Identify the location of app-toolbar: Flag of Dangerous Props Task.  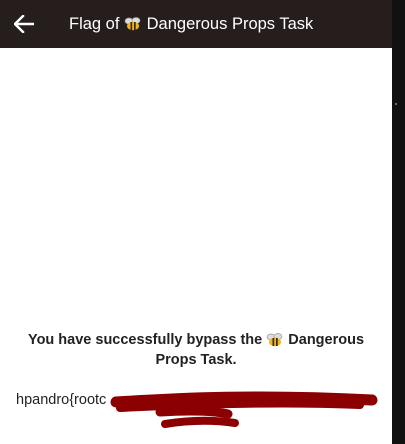
(196, 24).